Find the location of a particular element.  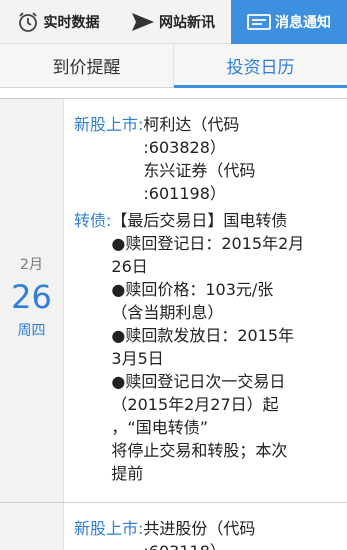

sub-tab-bar: 到价提醒 投资日历 is located at coordinates (173, 66).